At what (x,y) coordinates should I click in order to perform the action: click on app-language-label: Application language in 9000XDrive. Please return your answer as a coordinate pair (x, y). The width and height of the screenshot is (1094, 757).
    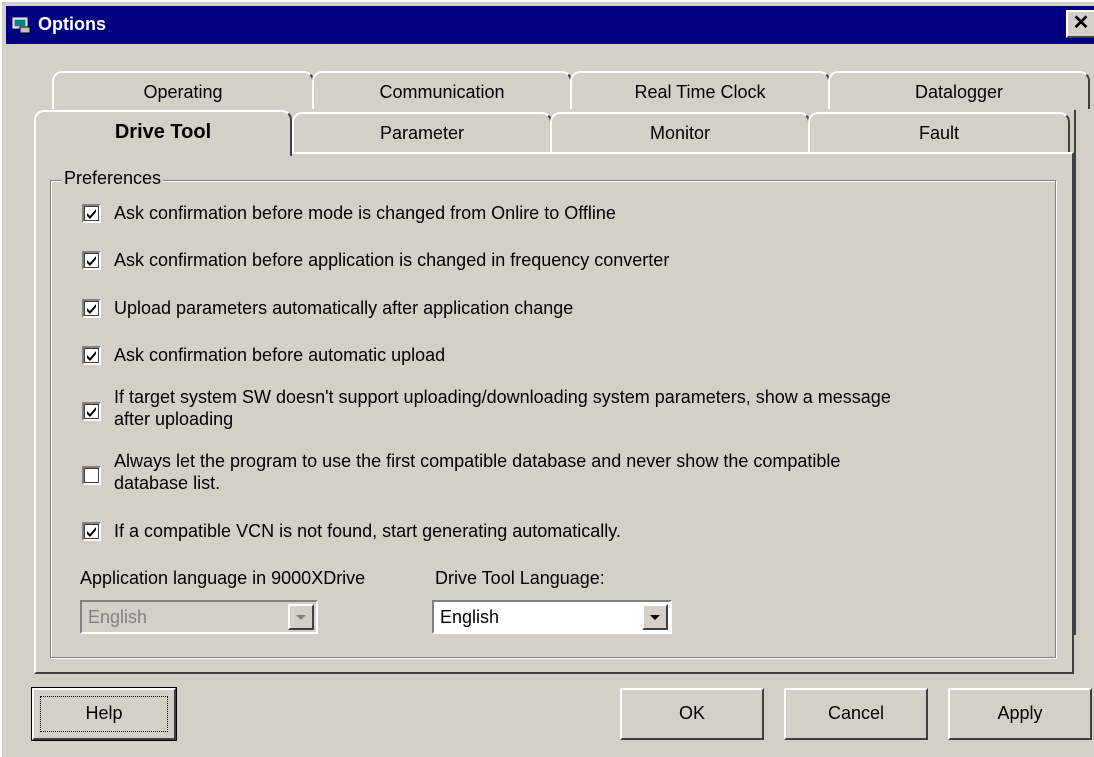
    Looking at the image, I should click on (223, 578).